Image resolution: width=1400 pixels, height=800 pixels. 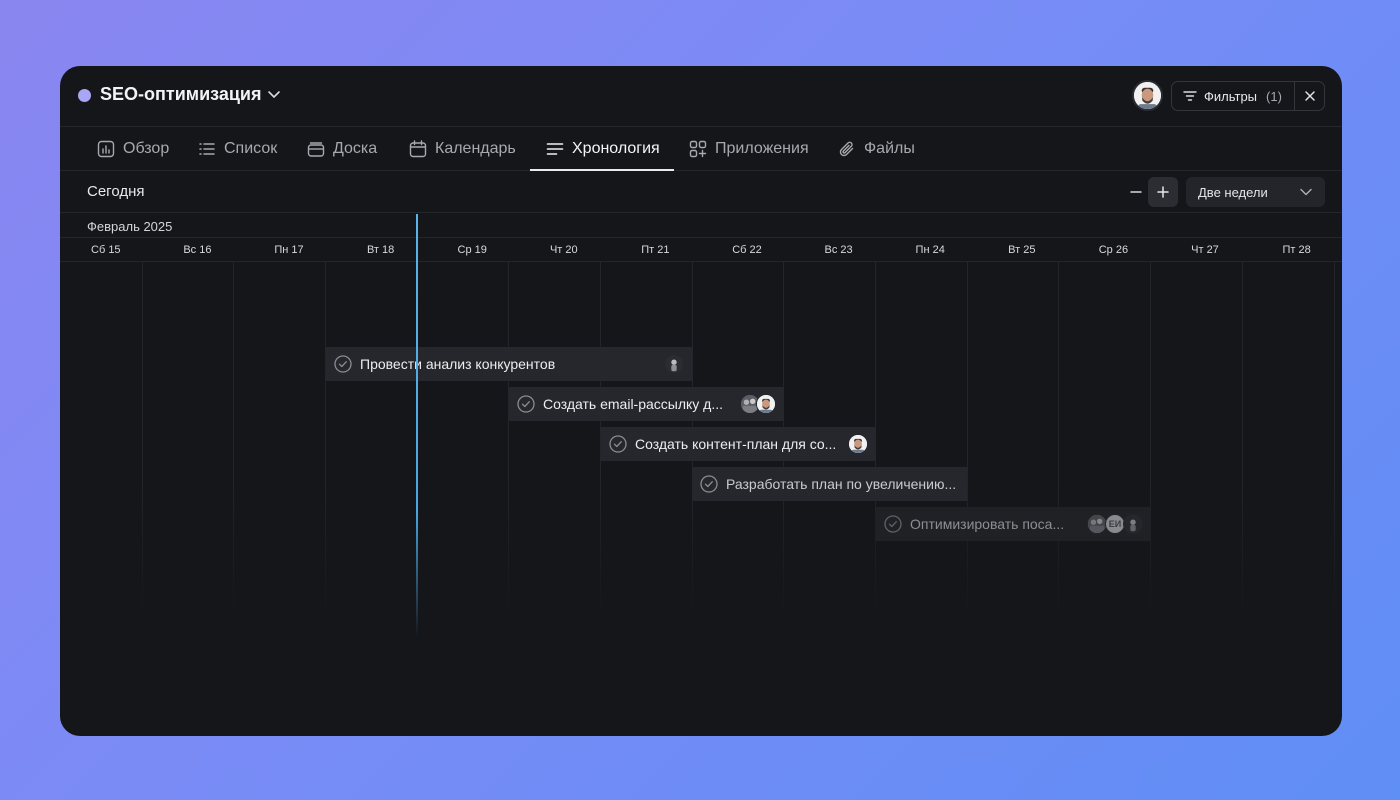 What do you see at coordinates (1233, 192) in the screenshot?
I see `range-value: Две недели` at bounding box center [1233, 192].